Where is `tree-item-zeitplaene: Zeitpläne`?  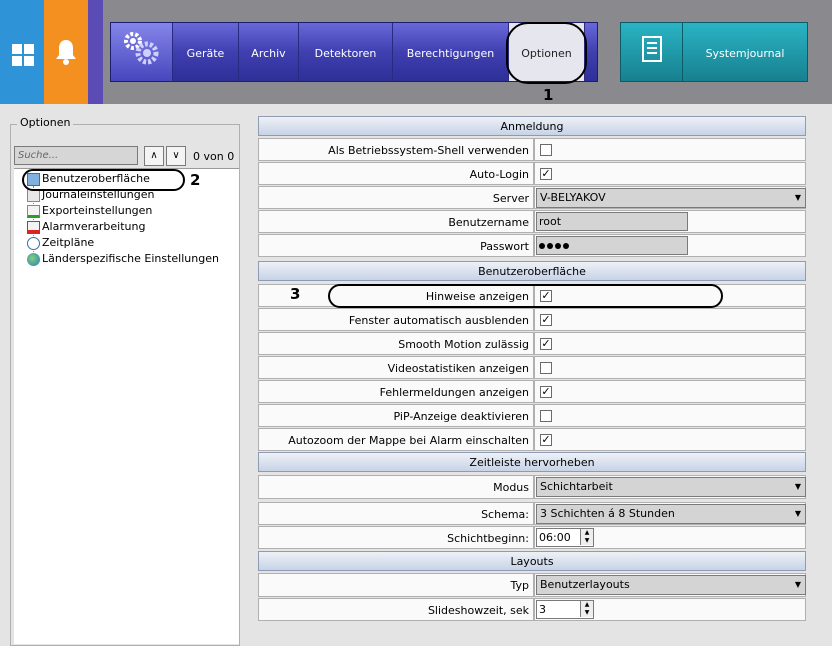
tree-item-zeitplaene: Zeitpläne is located at coordinates (68, 243).